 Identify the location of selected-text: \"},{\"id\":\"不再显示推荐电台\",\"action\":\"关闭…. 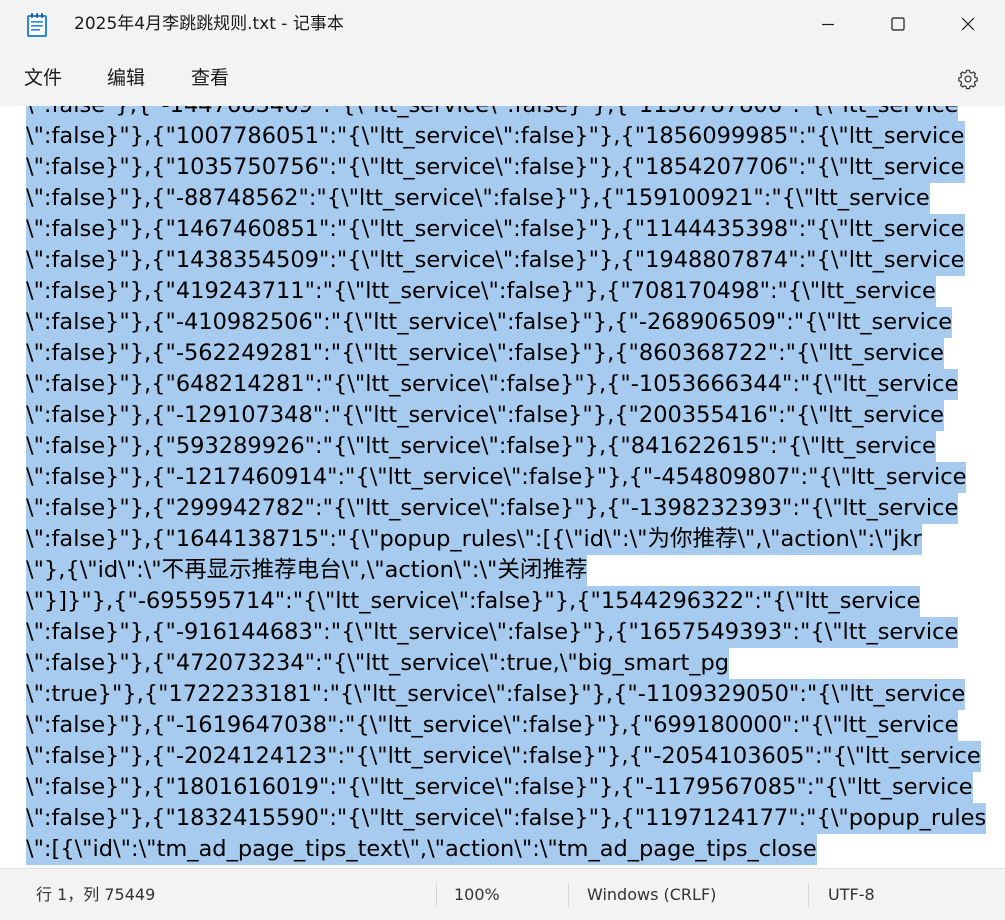
(307, 570).